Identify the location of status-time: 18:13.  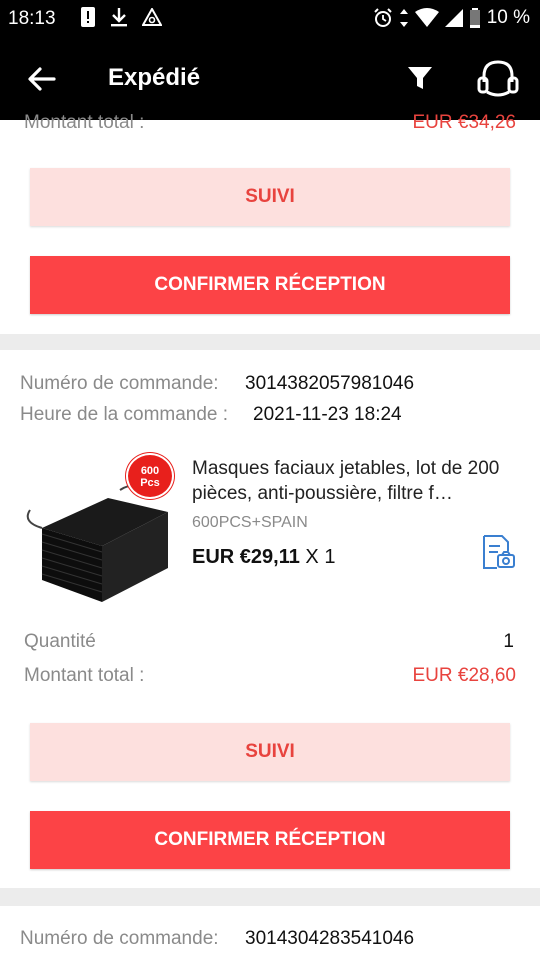
(32, 18).